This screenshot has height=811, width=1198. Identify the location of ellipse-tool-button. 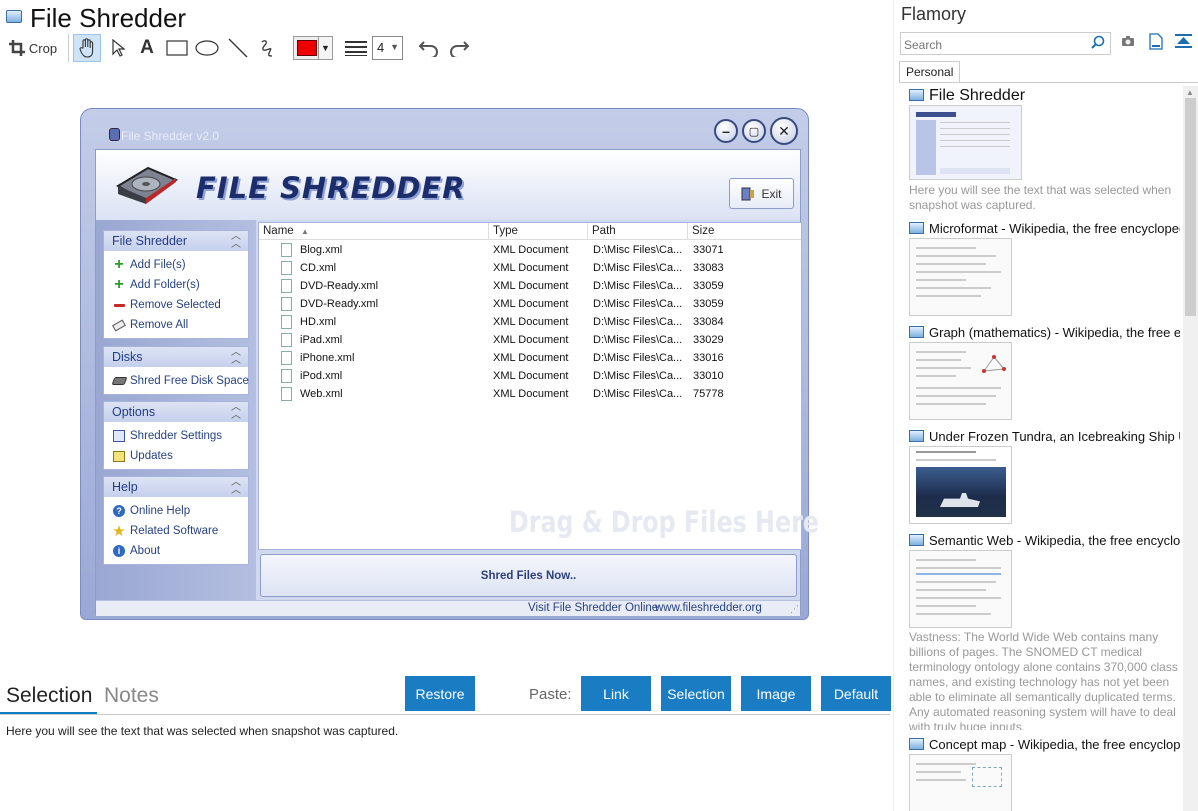
(207, 48).